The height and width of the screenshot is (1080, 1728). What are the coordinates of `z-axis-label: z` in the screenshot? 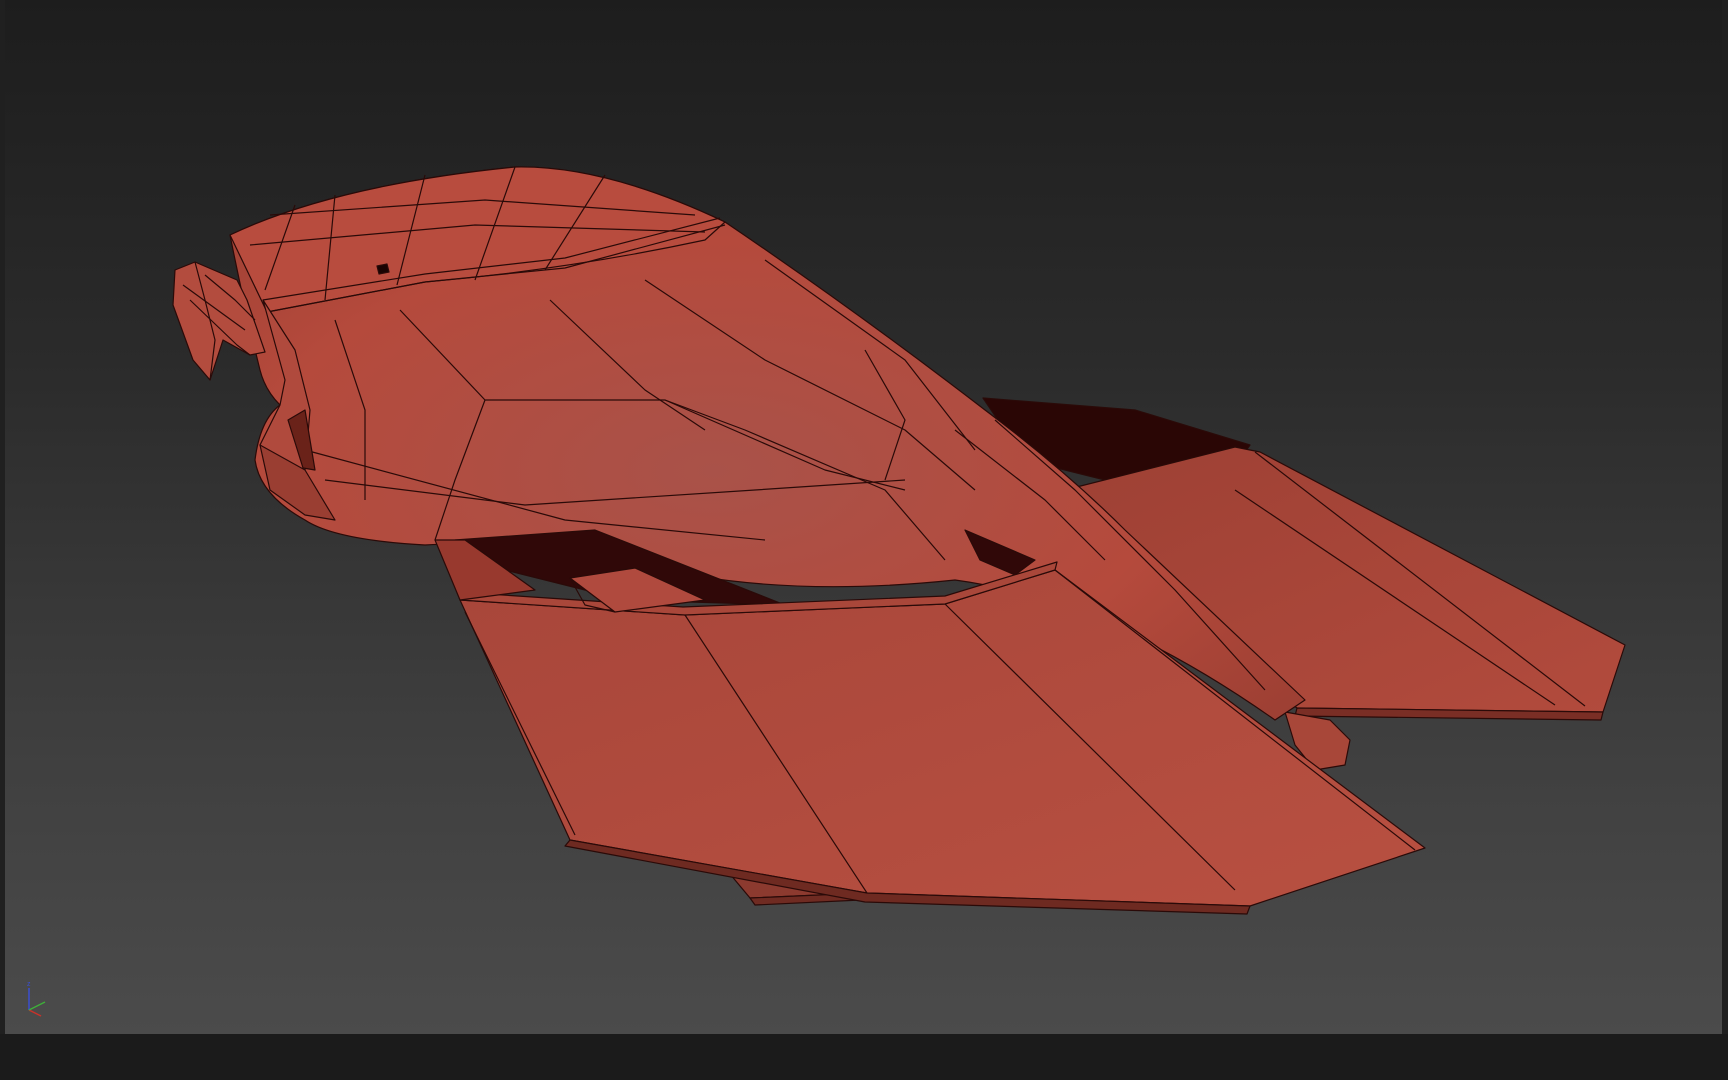 It's located at (29, 984).